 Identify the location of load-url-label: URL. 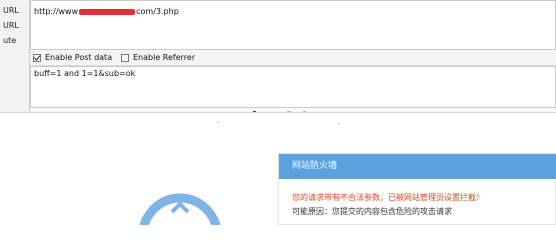
(11, 10).